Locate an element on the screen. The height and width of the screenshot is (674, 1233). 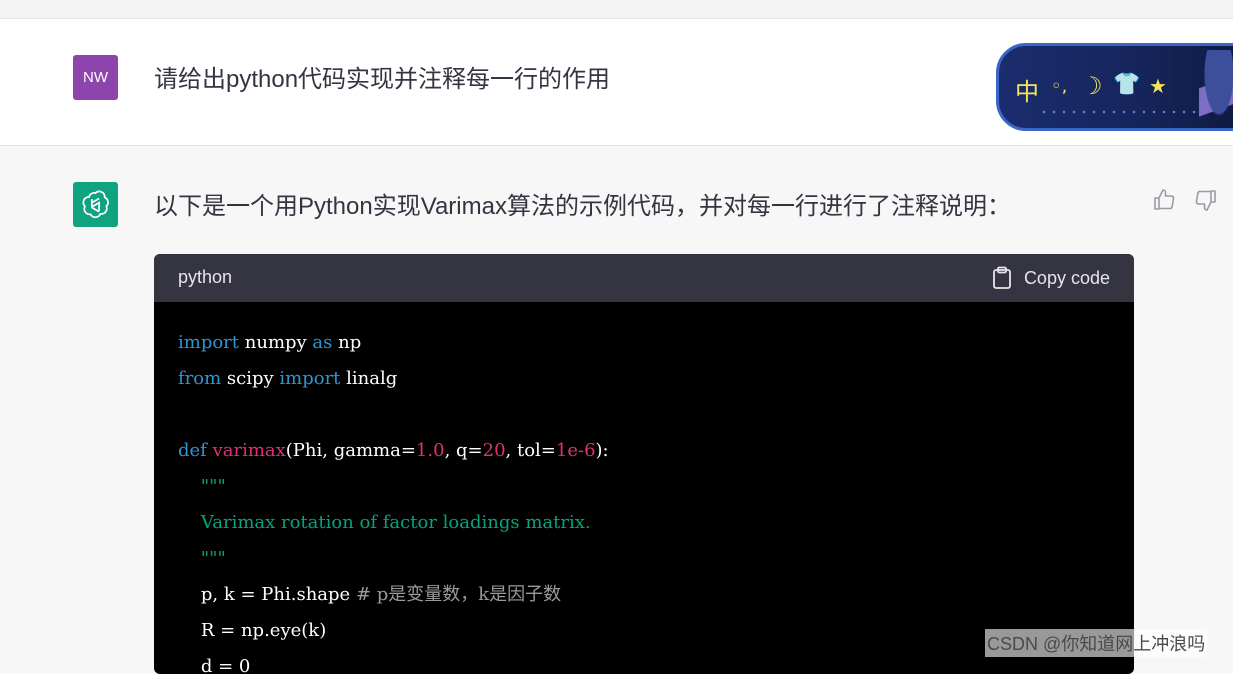
code-token: linalg is located at coordinates (369, 378).